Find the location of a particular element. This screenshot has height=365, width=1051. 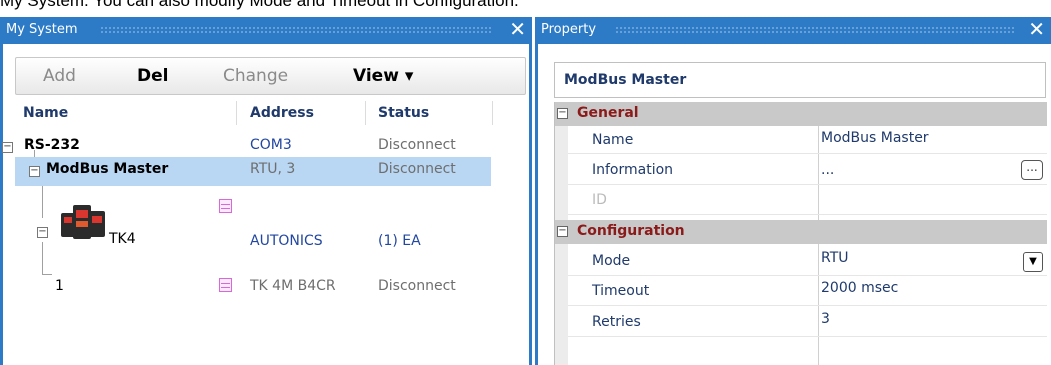

tree-row-name: TK4 is located at coordinates (122, 239).